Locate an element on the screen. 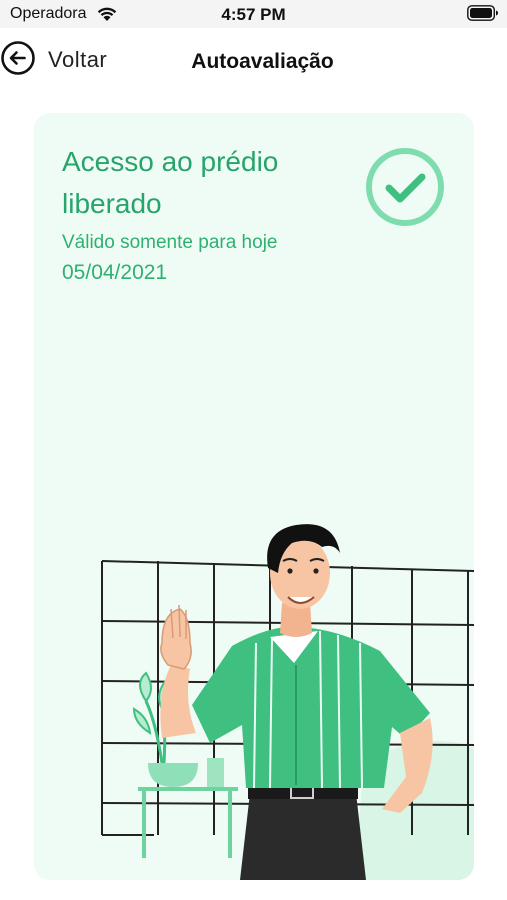 Image resolution: width=507 pixels, height=900 pixels. access-status-title: Acesso ao prédio liberado is located at coordinates (170, 182).